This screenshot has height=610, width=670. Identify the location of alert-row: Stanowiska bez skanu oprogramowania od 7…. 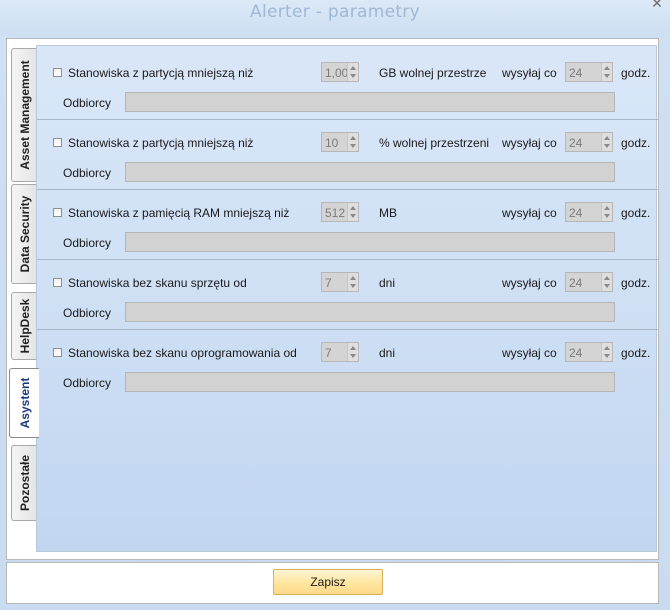
(347, 365).